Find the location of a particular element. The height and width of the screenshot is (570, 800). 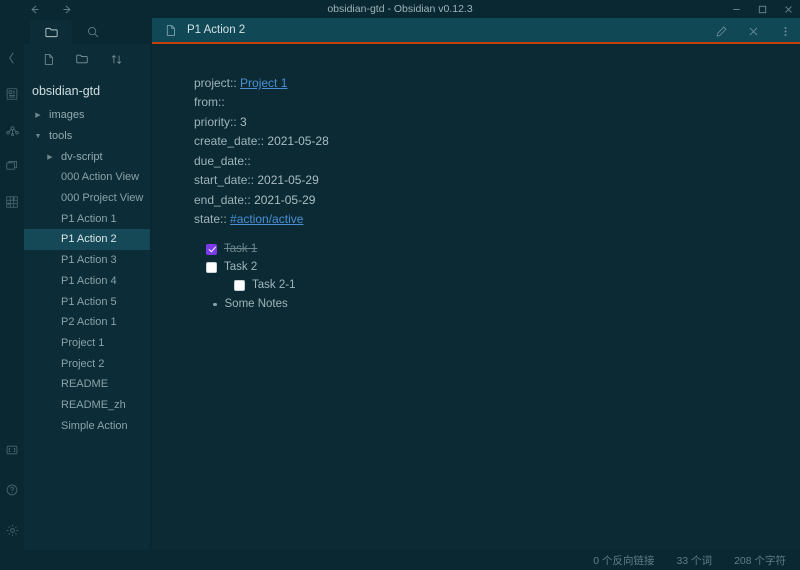

window-controls is located at coordinates (762, 9).